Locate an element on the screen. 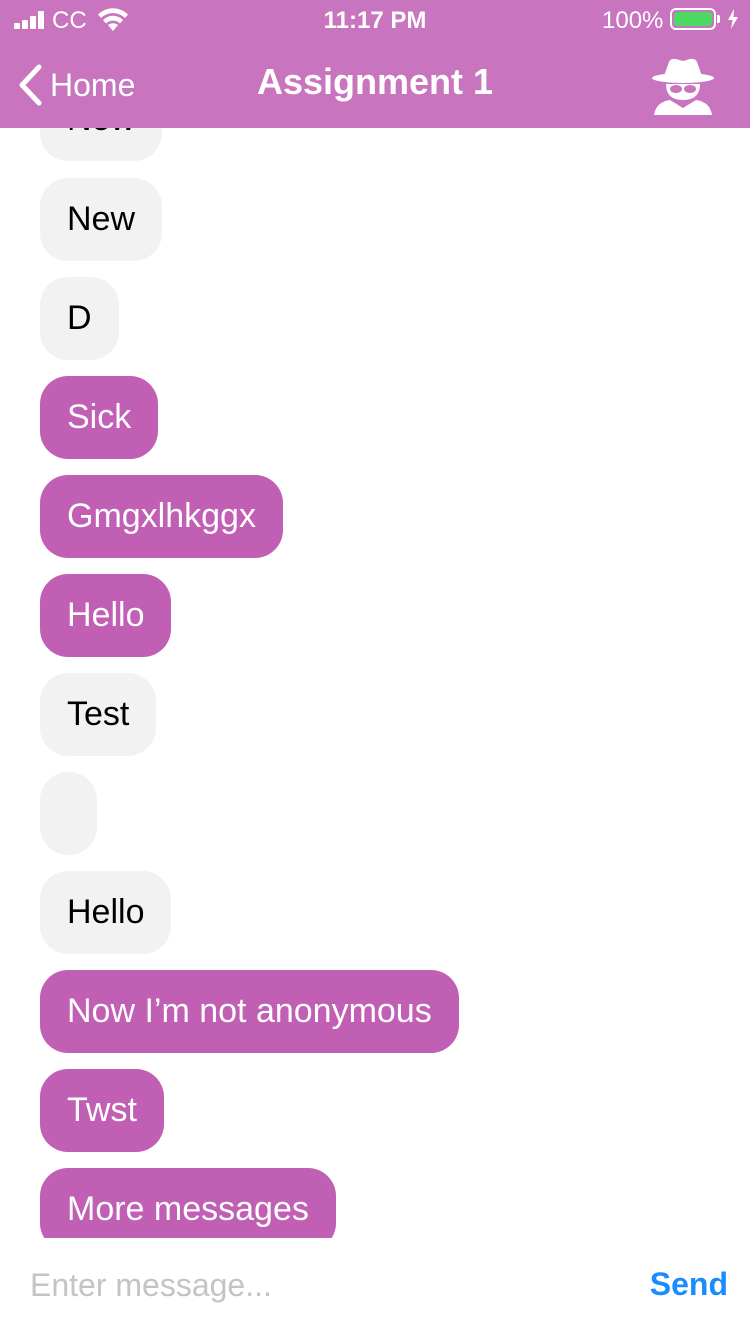  battery-tip is located at coordinates (718, 19).